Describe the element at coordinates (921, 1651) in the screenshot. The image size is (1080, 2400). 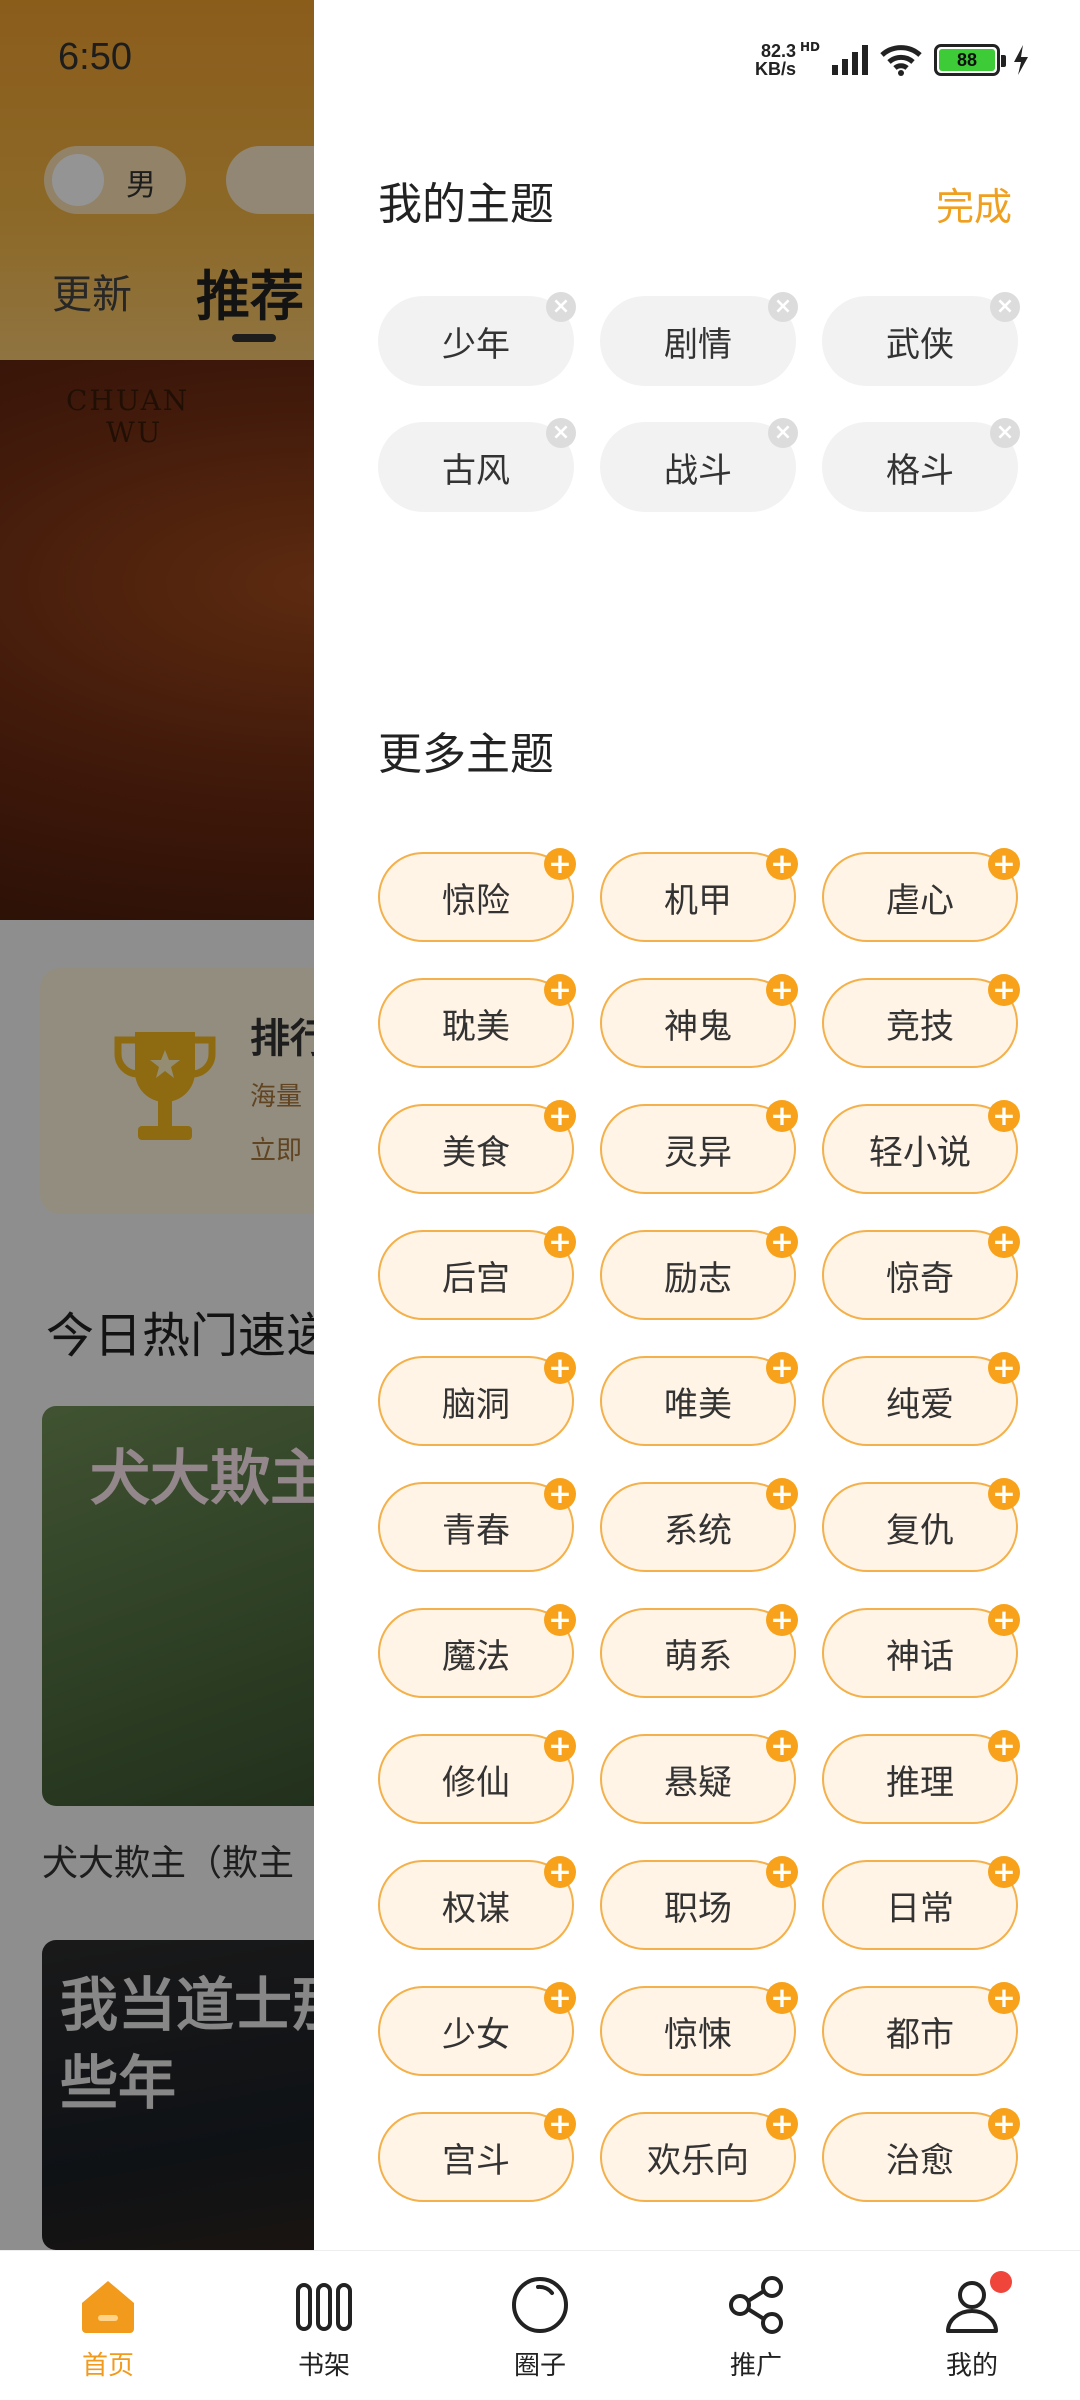
I see `more-topic-tag: 神话 +` at that location.